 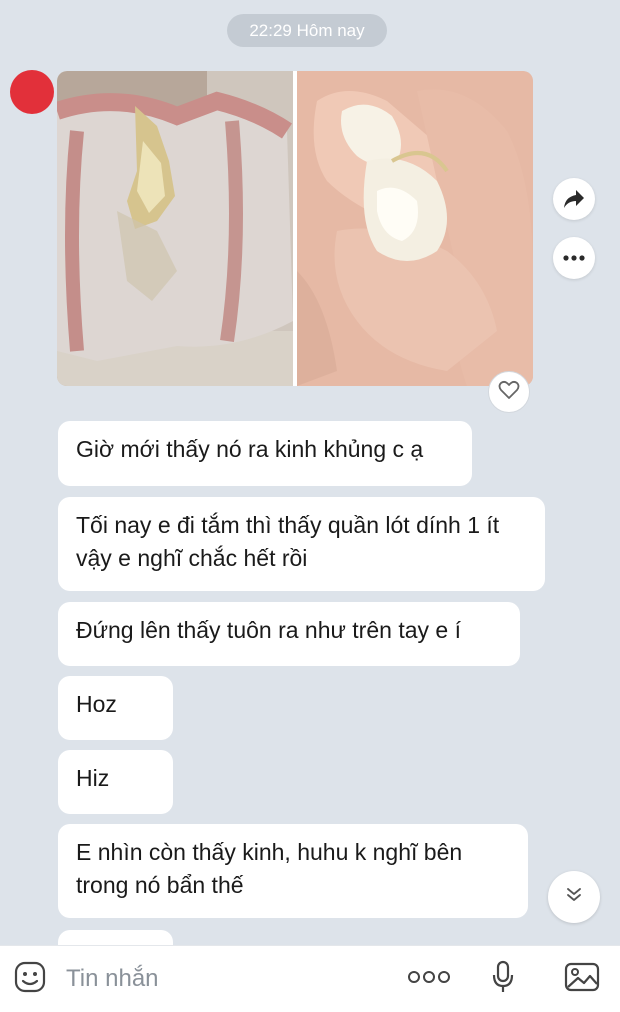 I want to click on sticker-button, so click(x=30, y=979).